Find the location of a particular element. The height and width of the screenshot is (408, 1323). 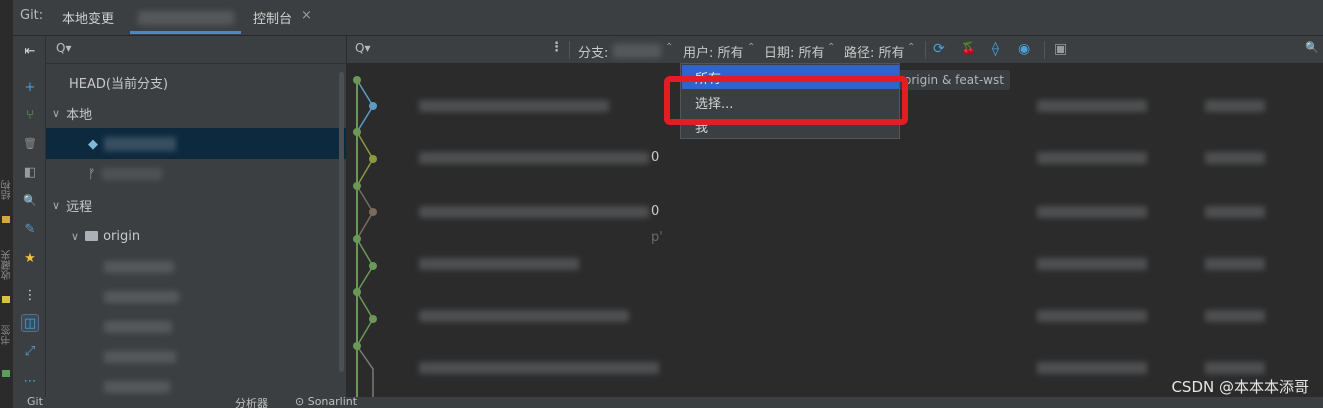

git-prefix-label: Git: is located at coordinates (32, 15).